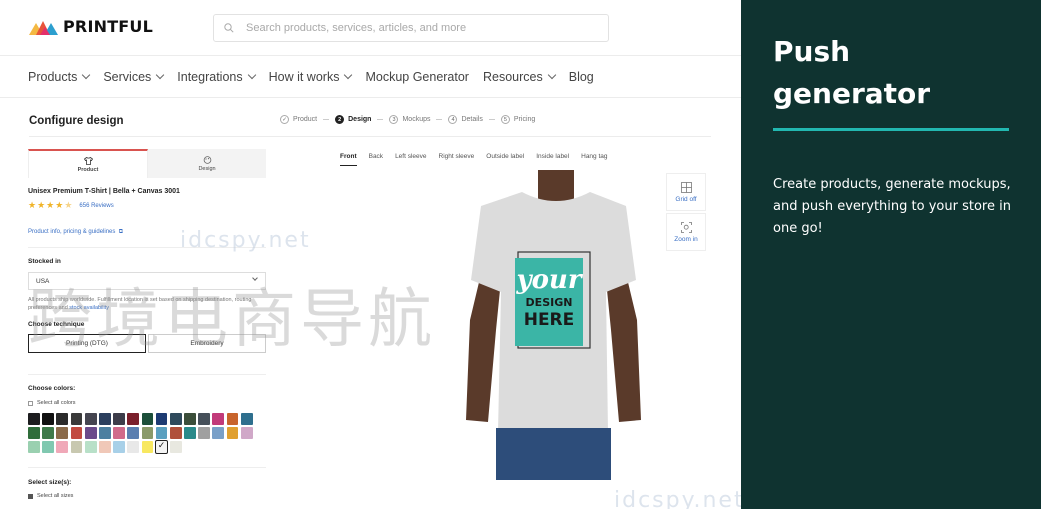  I want to click on step-mockups: 3 Mockups, so click(409, 119).